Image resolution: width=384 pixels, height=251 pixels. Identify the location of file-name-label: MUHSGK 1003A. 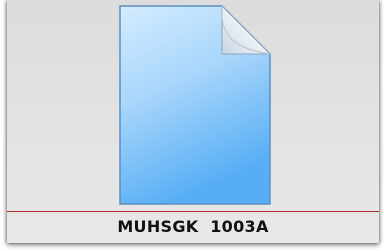
(193, 226).